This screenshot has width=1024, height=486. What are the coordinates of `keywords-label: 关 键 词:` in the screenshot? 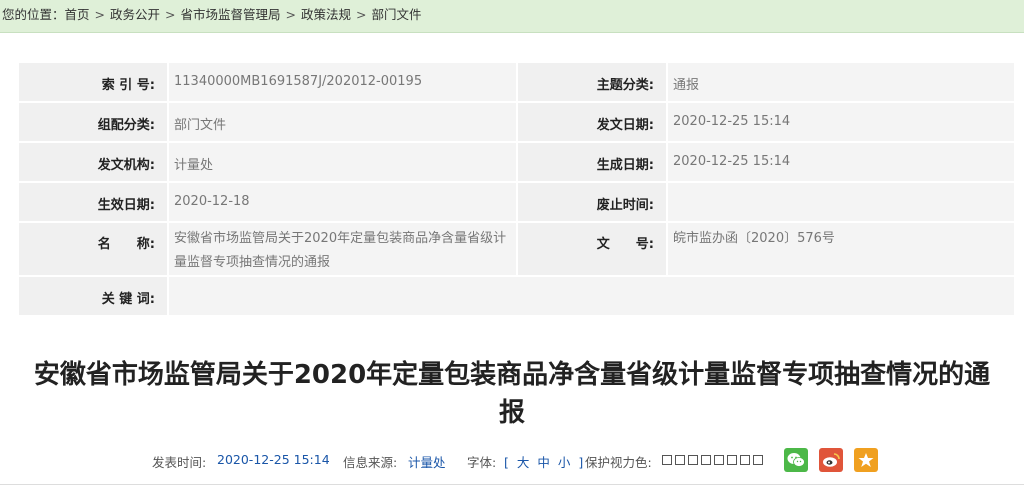 It's located at (93, 296).